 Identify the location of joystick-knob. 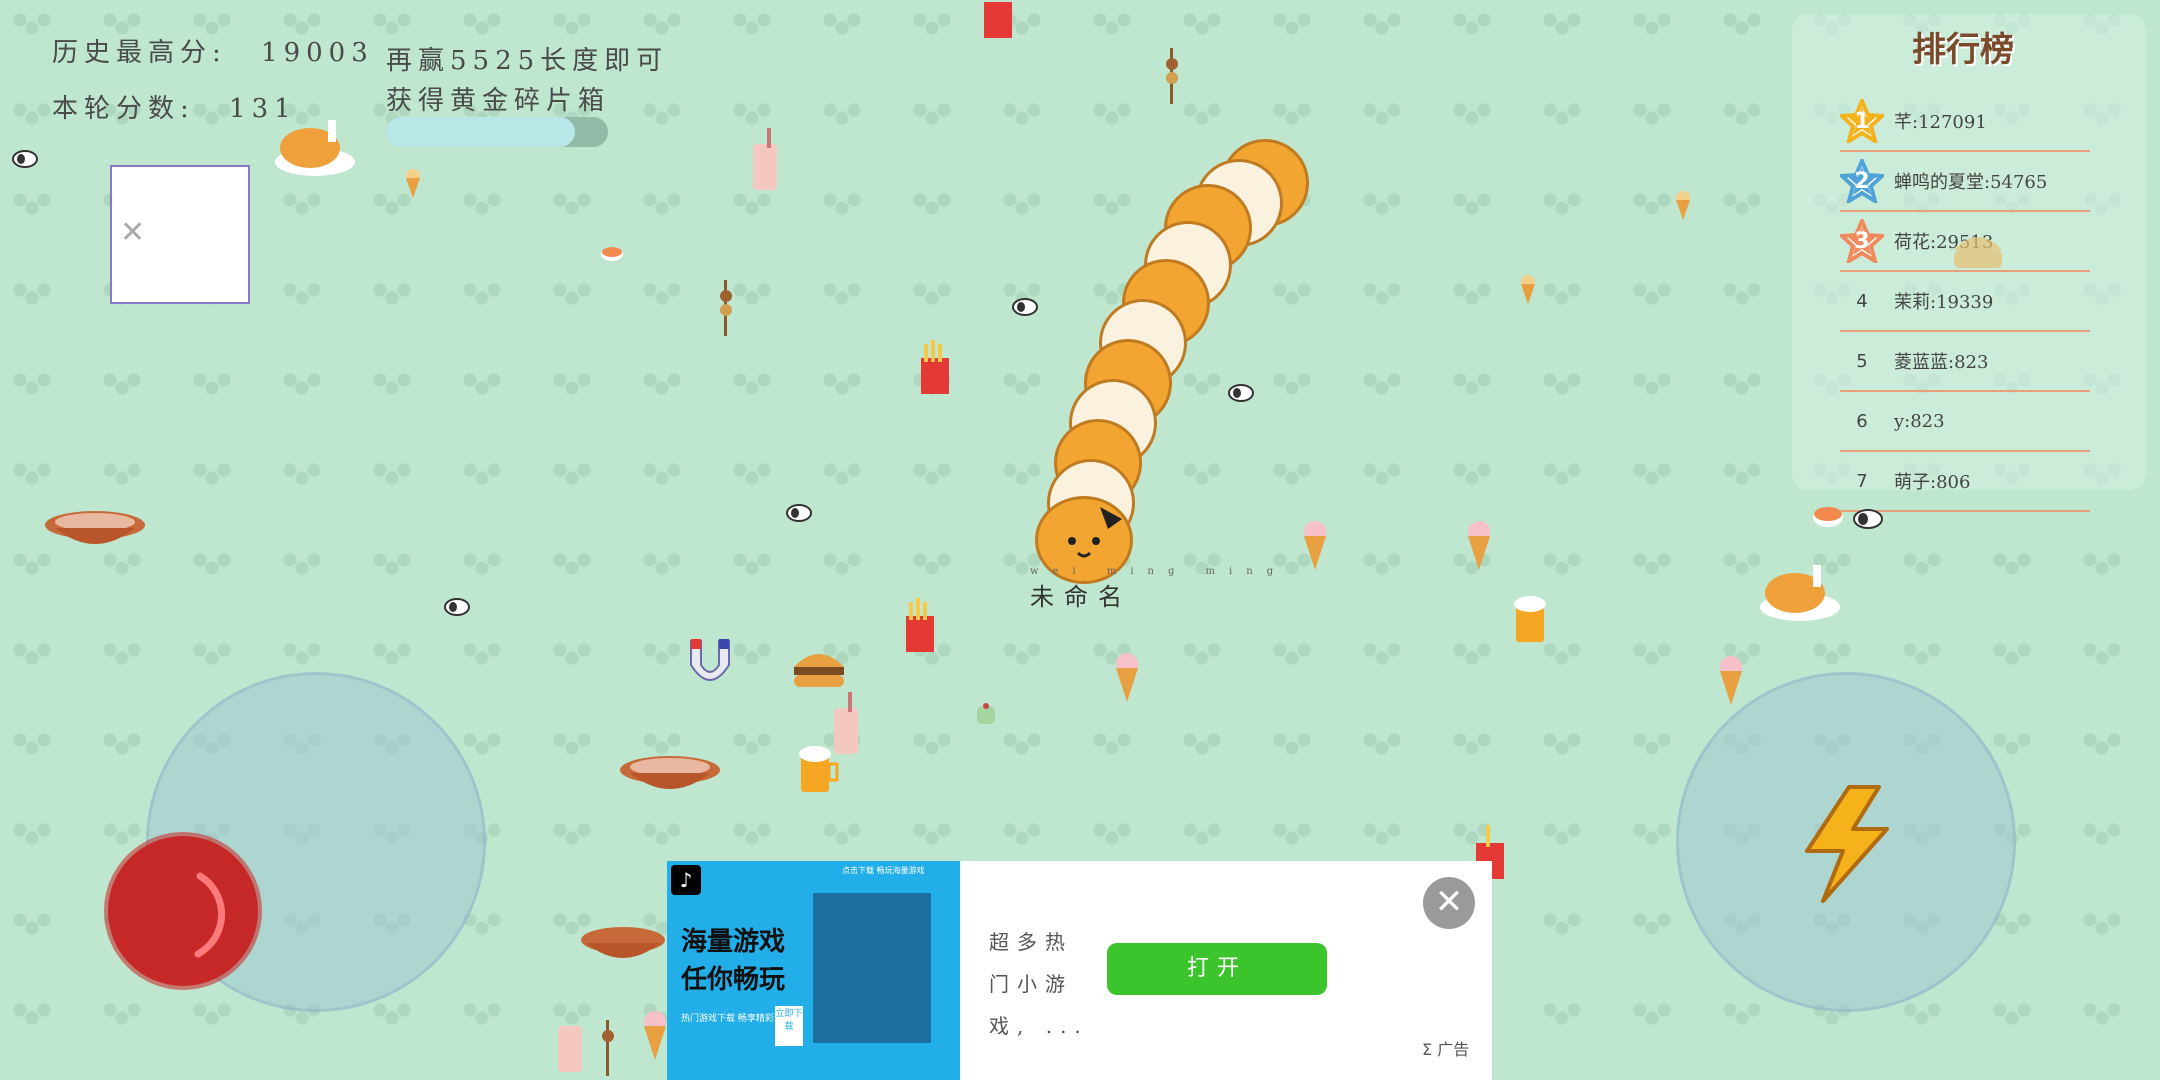
(183, 911).